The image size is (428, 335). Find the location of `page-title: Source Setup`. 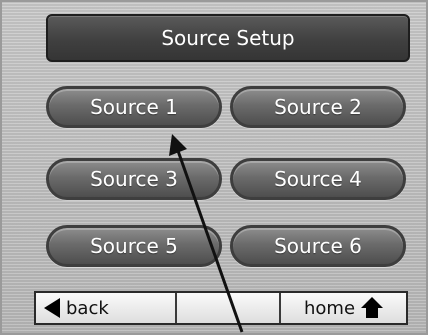

page-title: Source Setup is located at coordinates (228, 38).